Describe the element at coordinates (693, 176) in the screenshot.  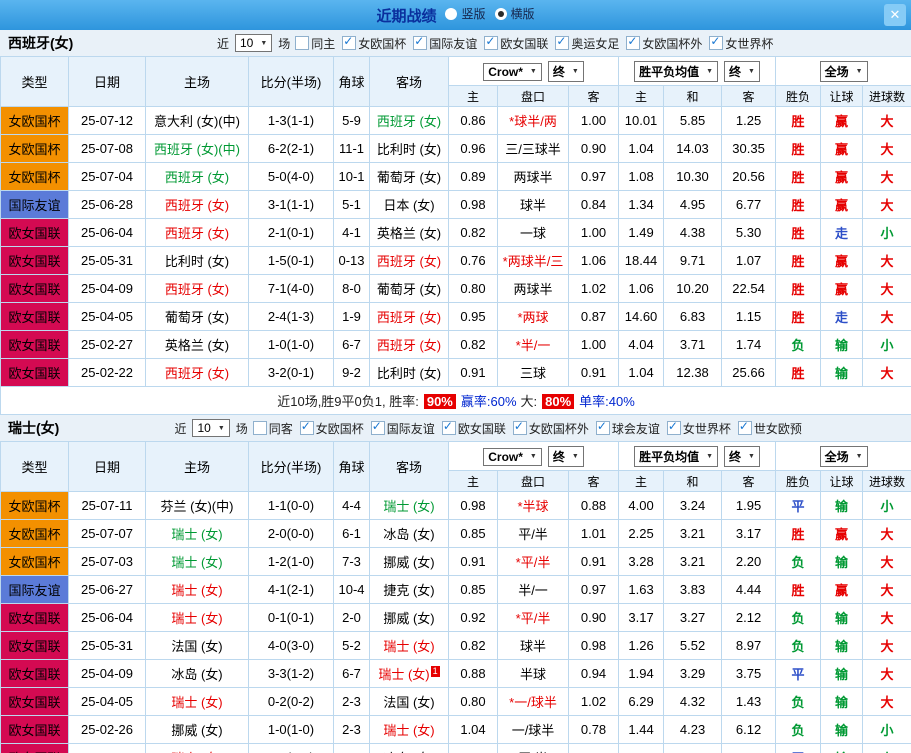
I see `cell-mean-draw: 10.30` at that location.